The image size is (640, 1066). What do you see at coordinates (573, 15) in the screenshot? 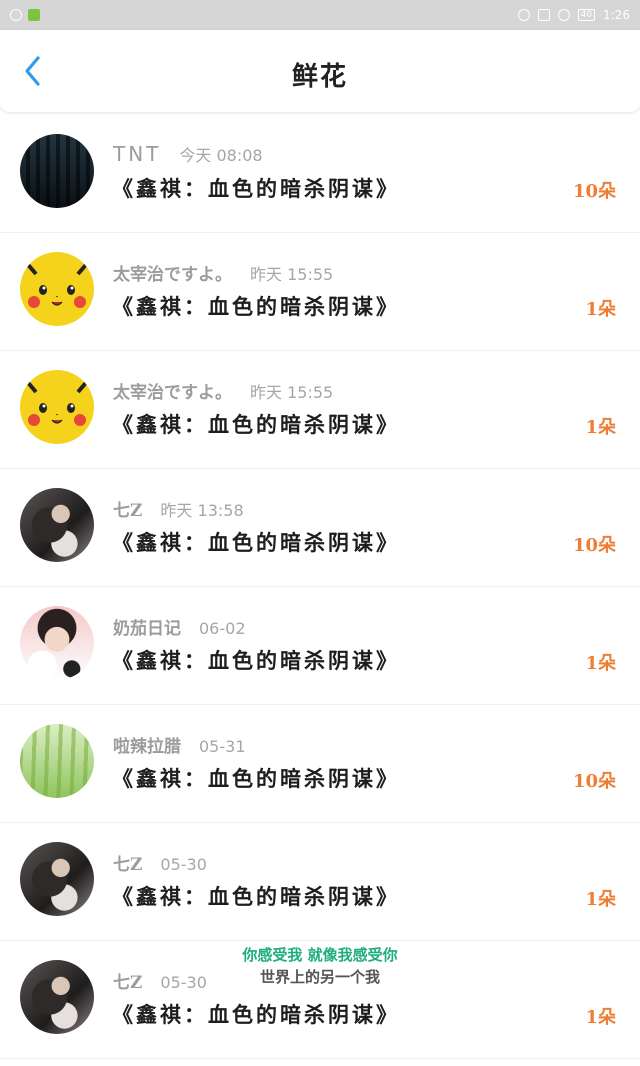
I see `status-right: 40 1:26` at bounding box center [573, 15].